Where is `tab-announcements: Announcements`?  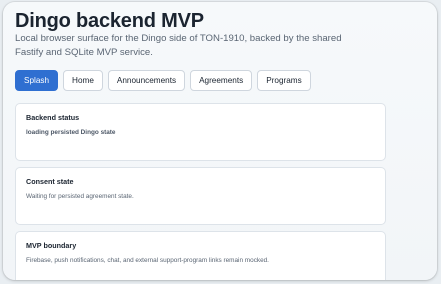 tab-announcements: Announcements is located at coordinates (146, 80).